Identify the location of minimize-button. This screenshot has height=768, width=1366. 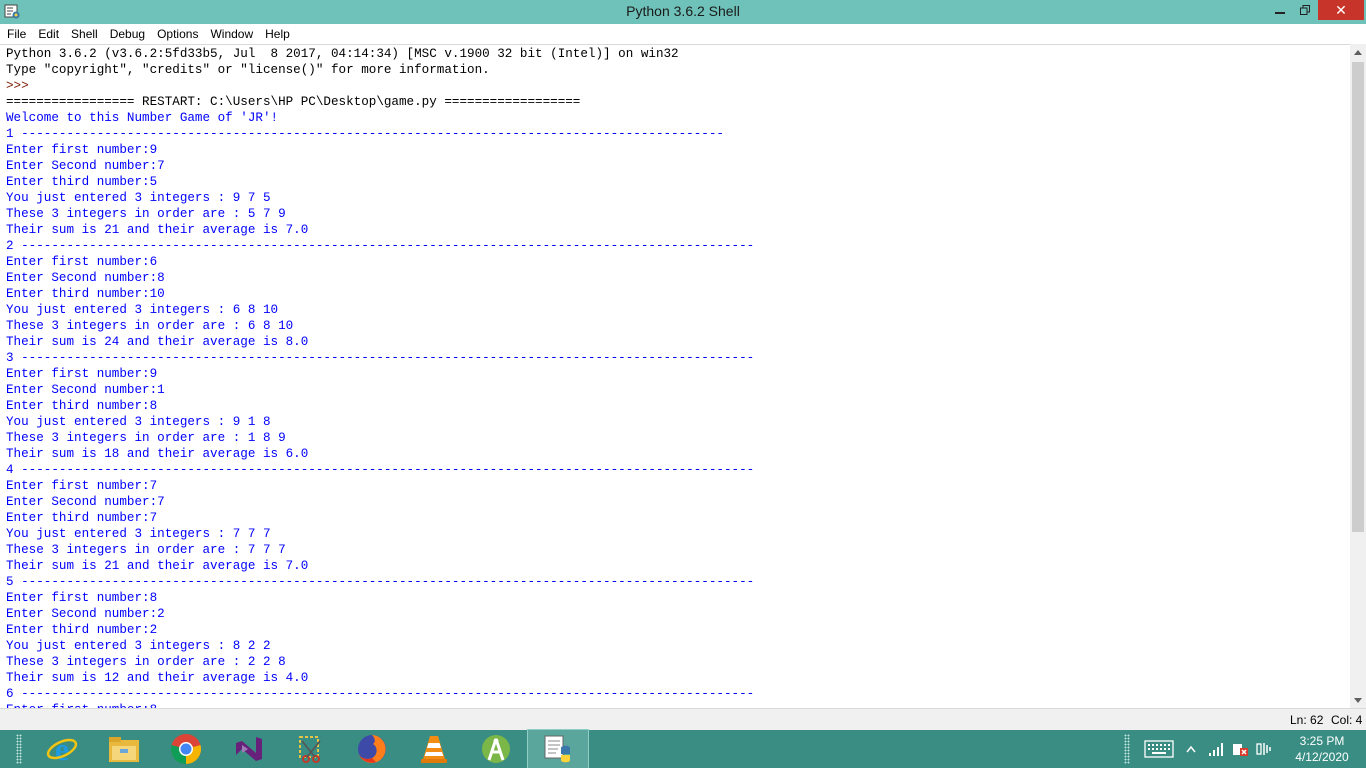
(1280, 10).